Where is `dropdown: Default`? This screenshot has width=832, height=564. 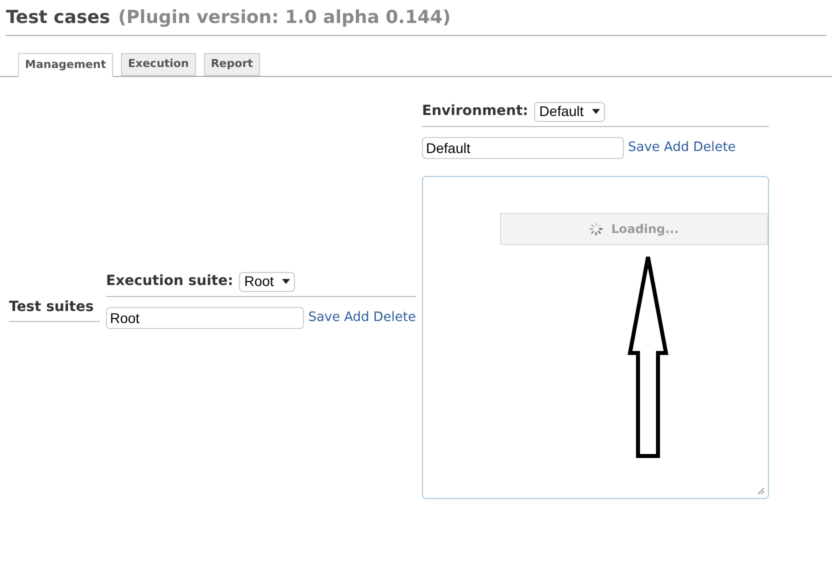 dropdown: Default is located at coordinates (569, 112).